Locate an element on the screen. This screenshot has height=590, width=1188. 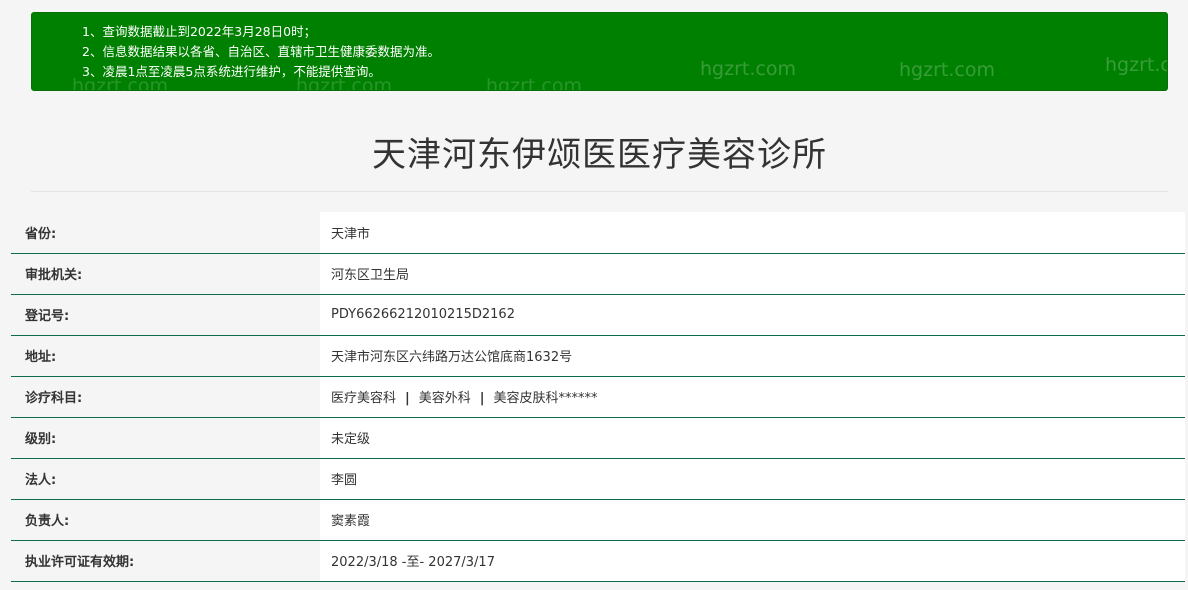
field-value-departments: 医疗美容科 | 美容外科 | 美容皮肤科****** is located at coordinates (752, 397).